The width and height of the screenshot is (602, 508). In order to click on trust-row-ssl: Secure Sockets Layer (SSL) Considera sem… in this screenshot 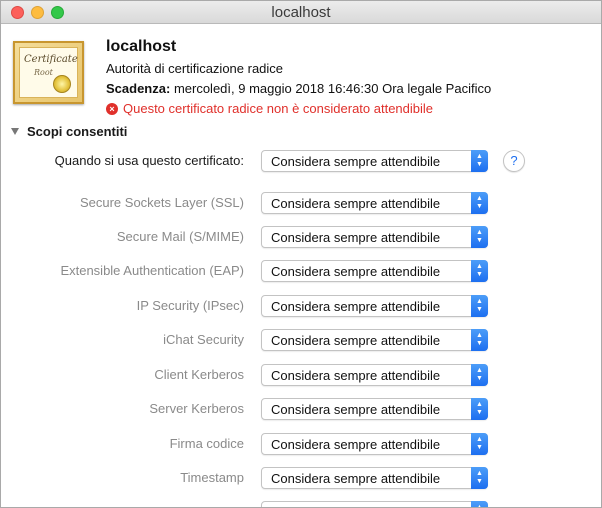, I will do `click(301, 203)`.